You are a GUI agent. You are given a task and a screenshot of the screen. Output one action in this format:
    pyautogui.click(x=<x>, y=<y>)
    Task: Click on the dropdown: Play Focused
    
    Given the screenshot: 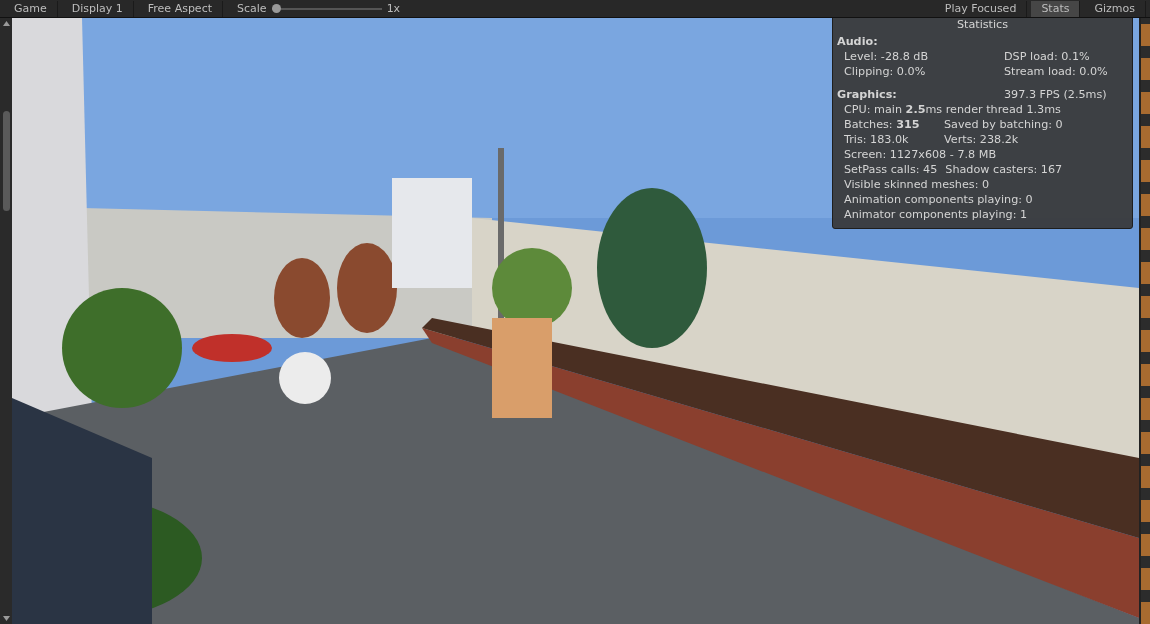 What is the action you would take?
    pyautogui.click(x=981, y=8)
    